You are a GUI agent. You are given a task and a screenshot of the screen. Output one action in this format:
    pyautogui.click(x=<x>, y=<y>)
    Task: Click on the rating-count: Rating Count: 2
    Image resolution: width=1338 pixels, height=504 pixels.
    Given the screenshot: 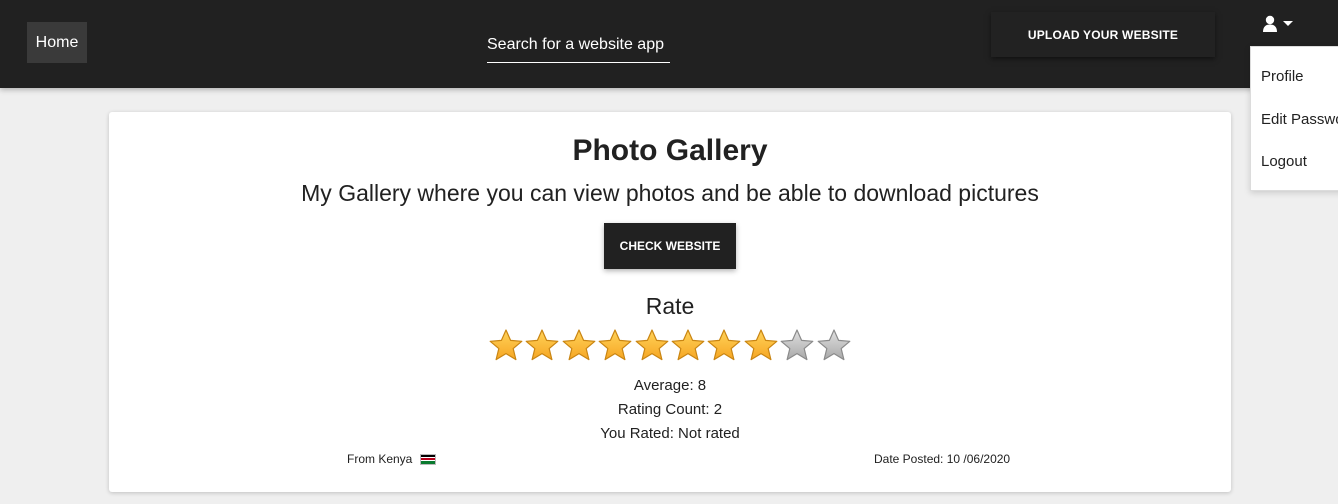 What is the action you would take?
    pyautogui.click(x=670, y=409)
    